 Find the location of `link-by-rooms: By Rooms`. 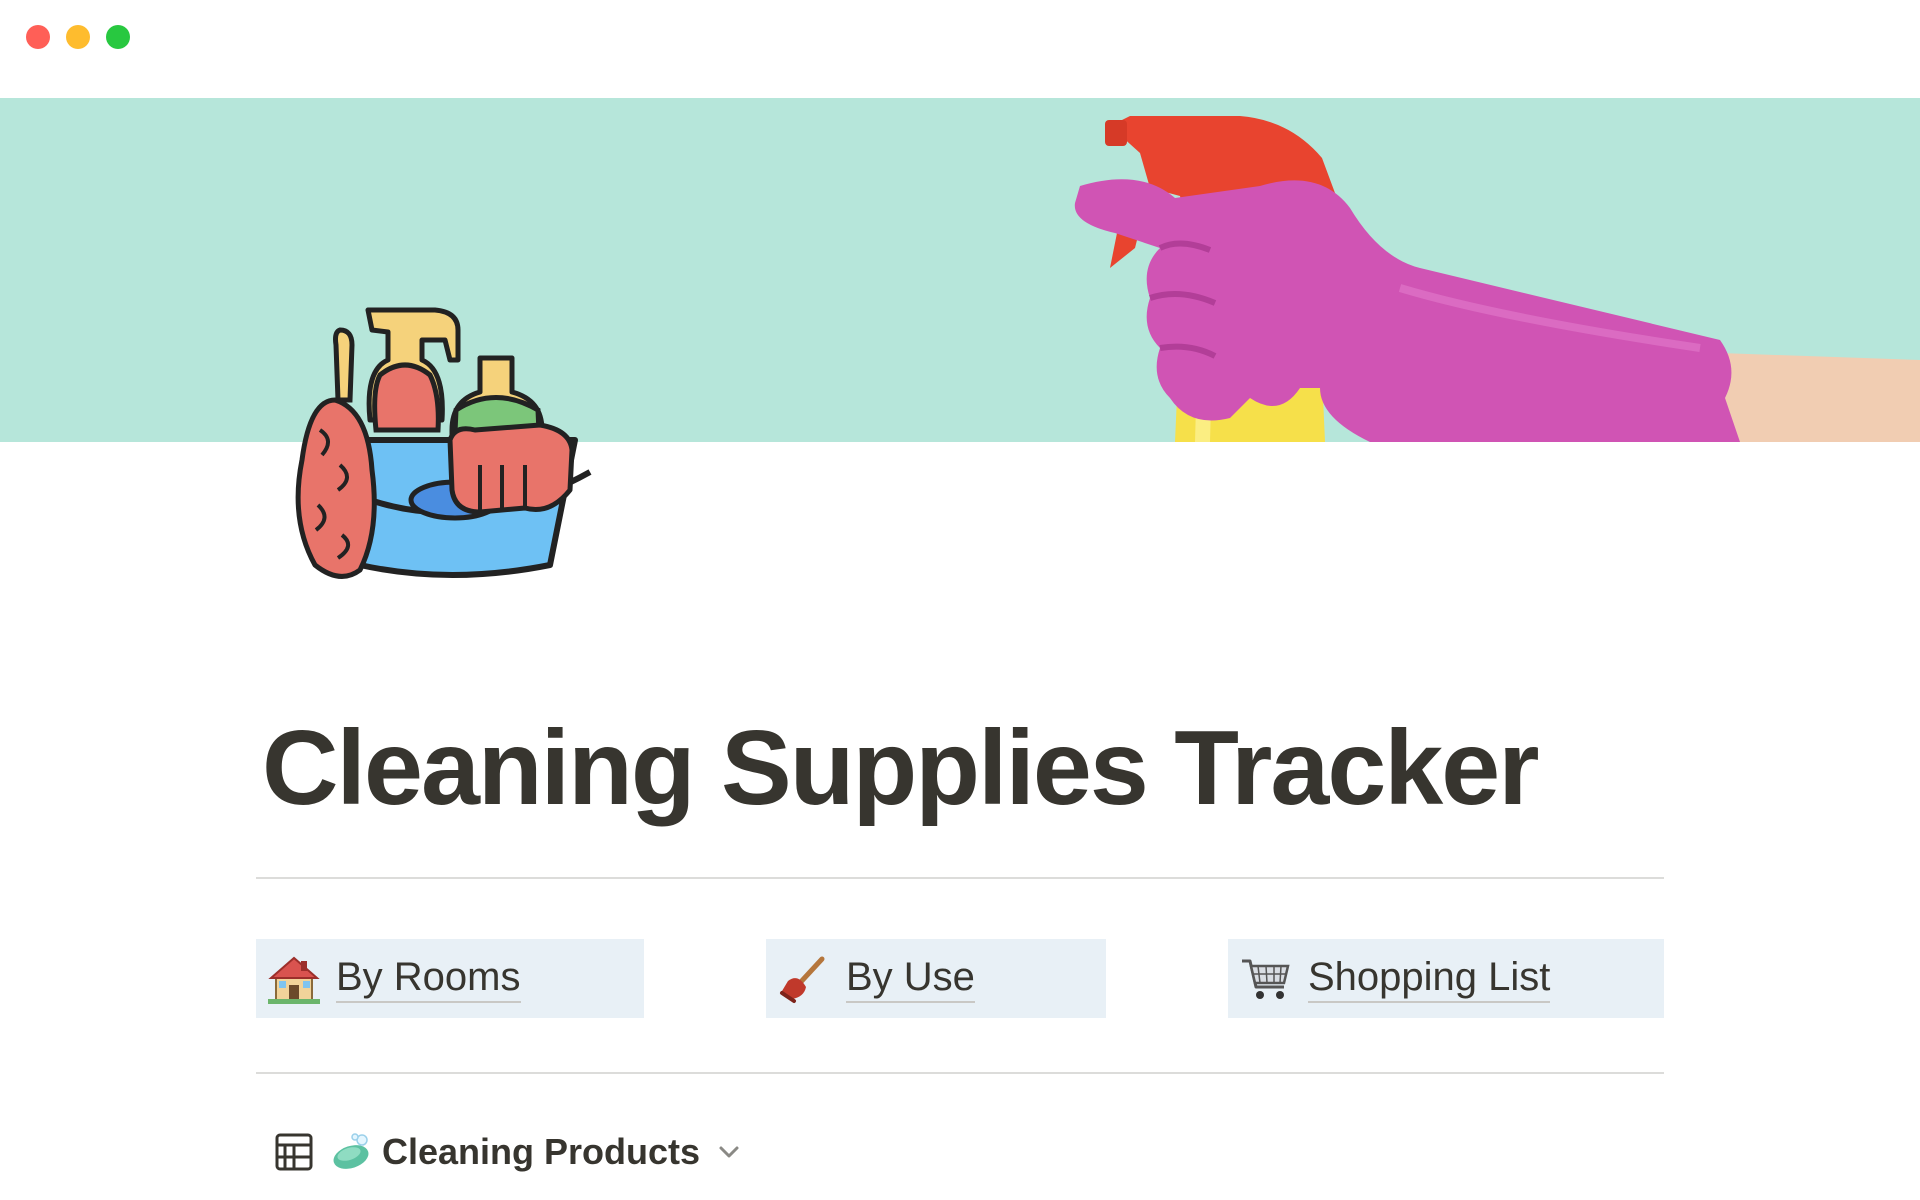

link-by-rooms: By Rooms is located at coordinates (450, 978).